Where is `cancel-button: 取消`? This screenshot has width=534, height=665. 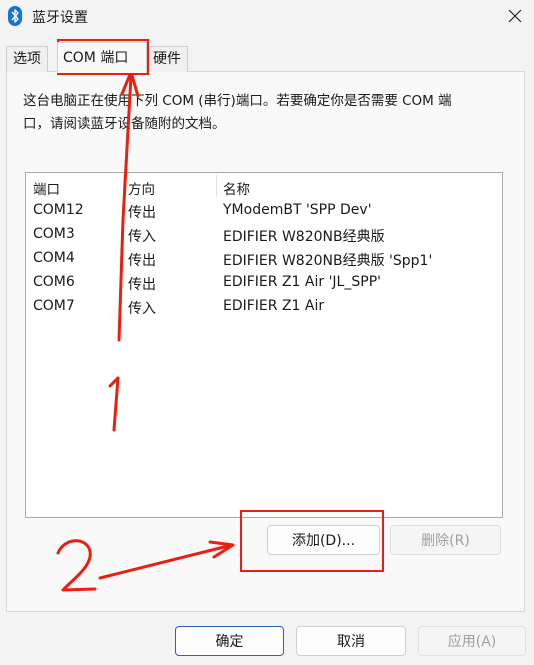
cancel-button: 取消 is located at coordinates (351, 641).